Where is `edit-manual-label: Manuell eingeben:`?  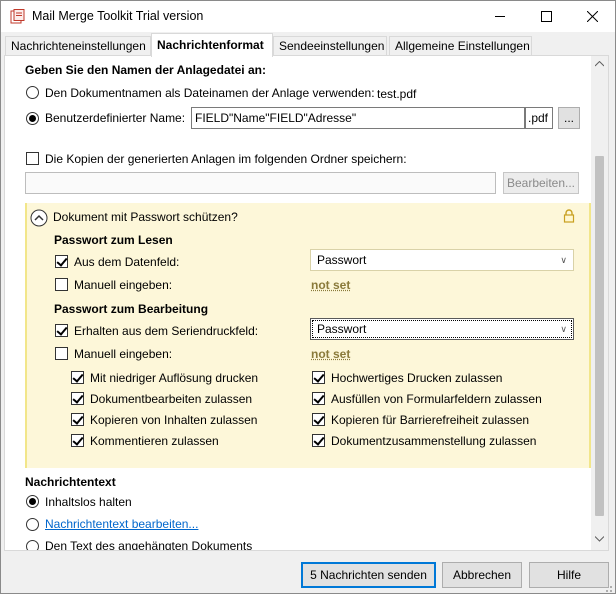
edit-manual-label: Manuell eingeben: is located at coordinates (123, 354).